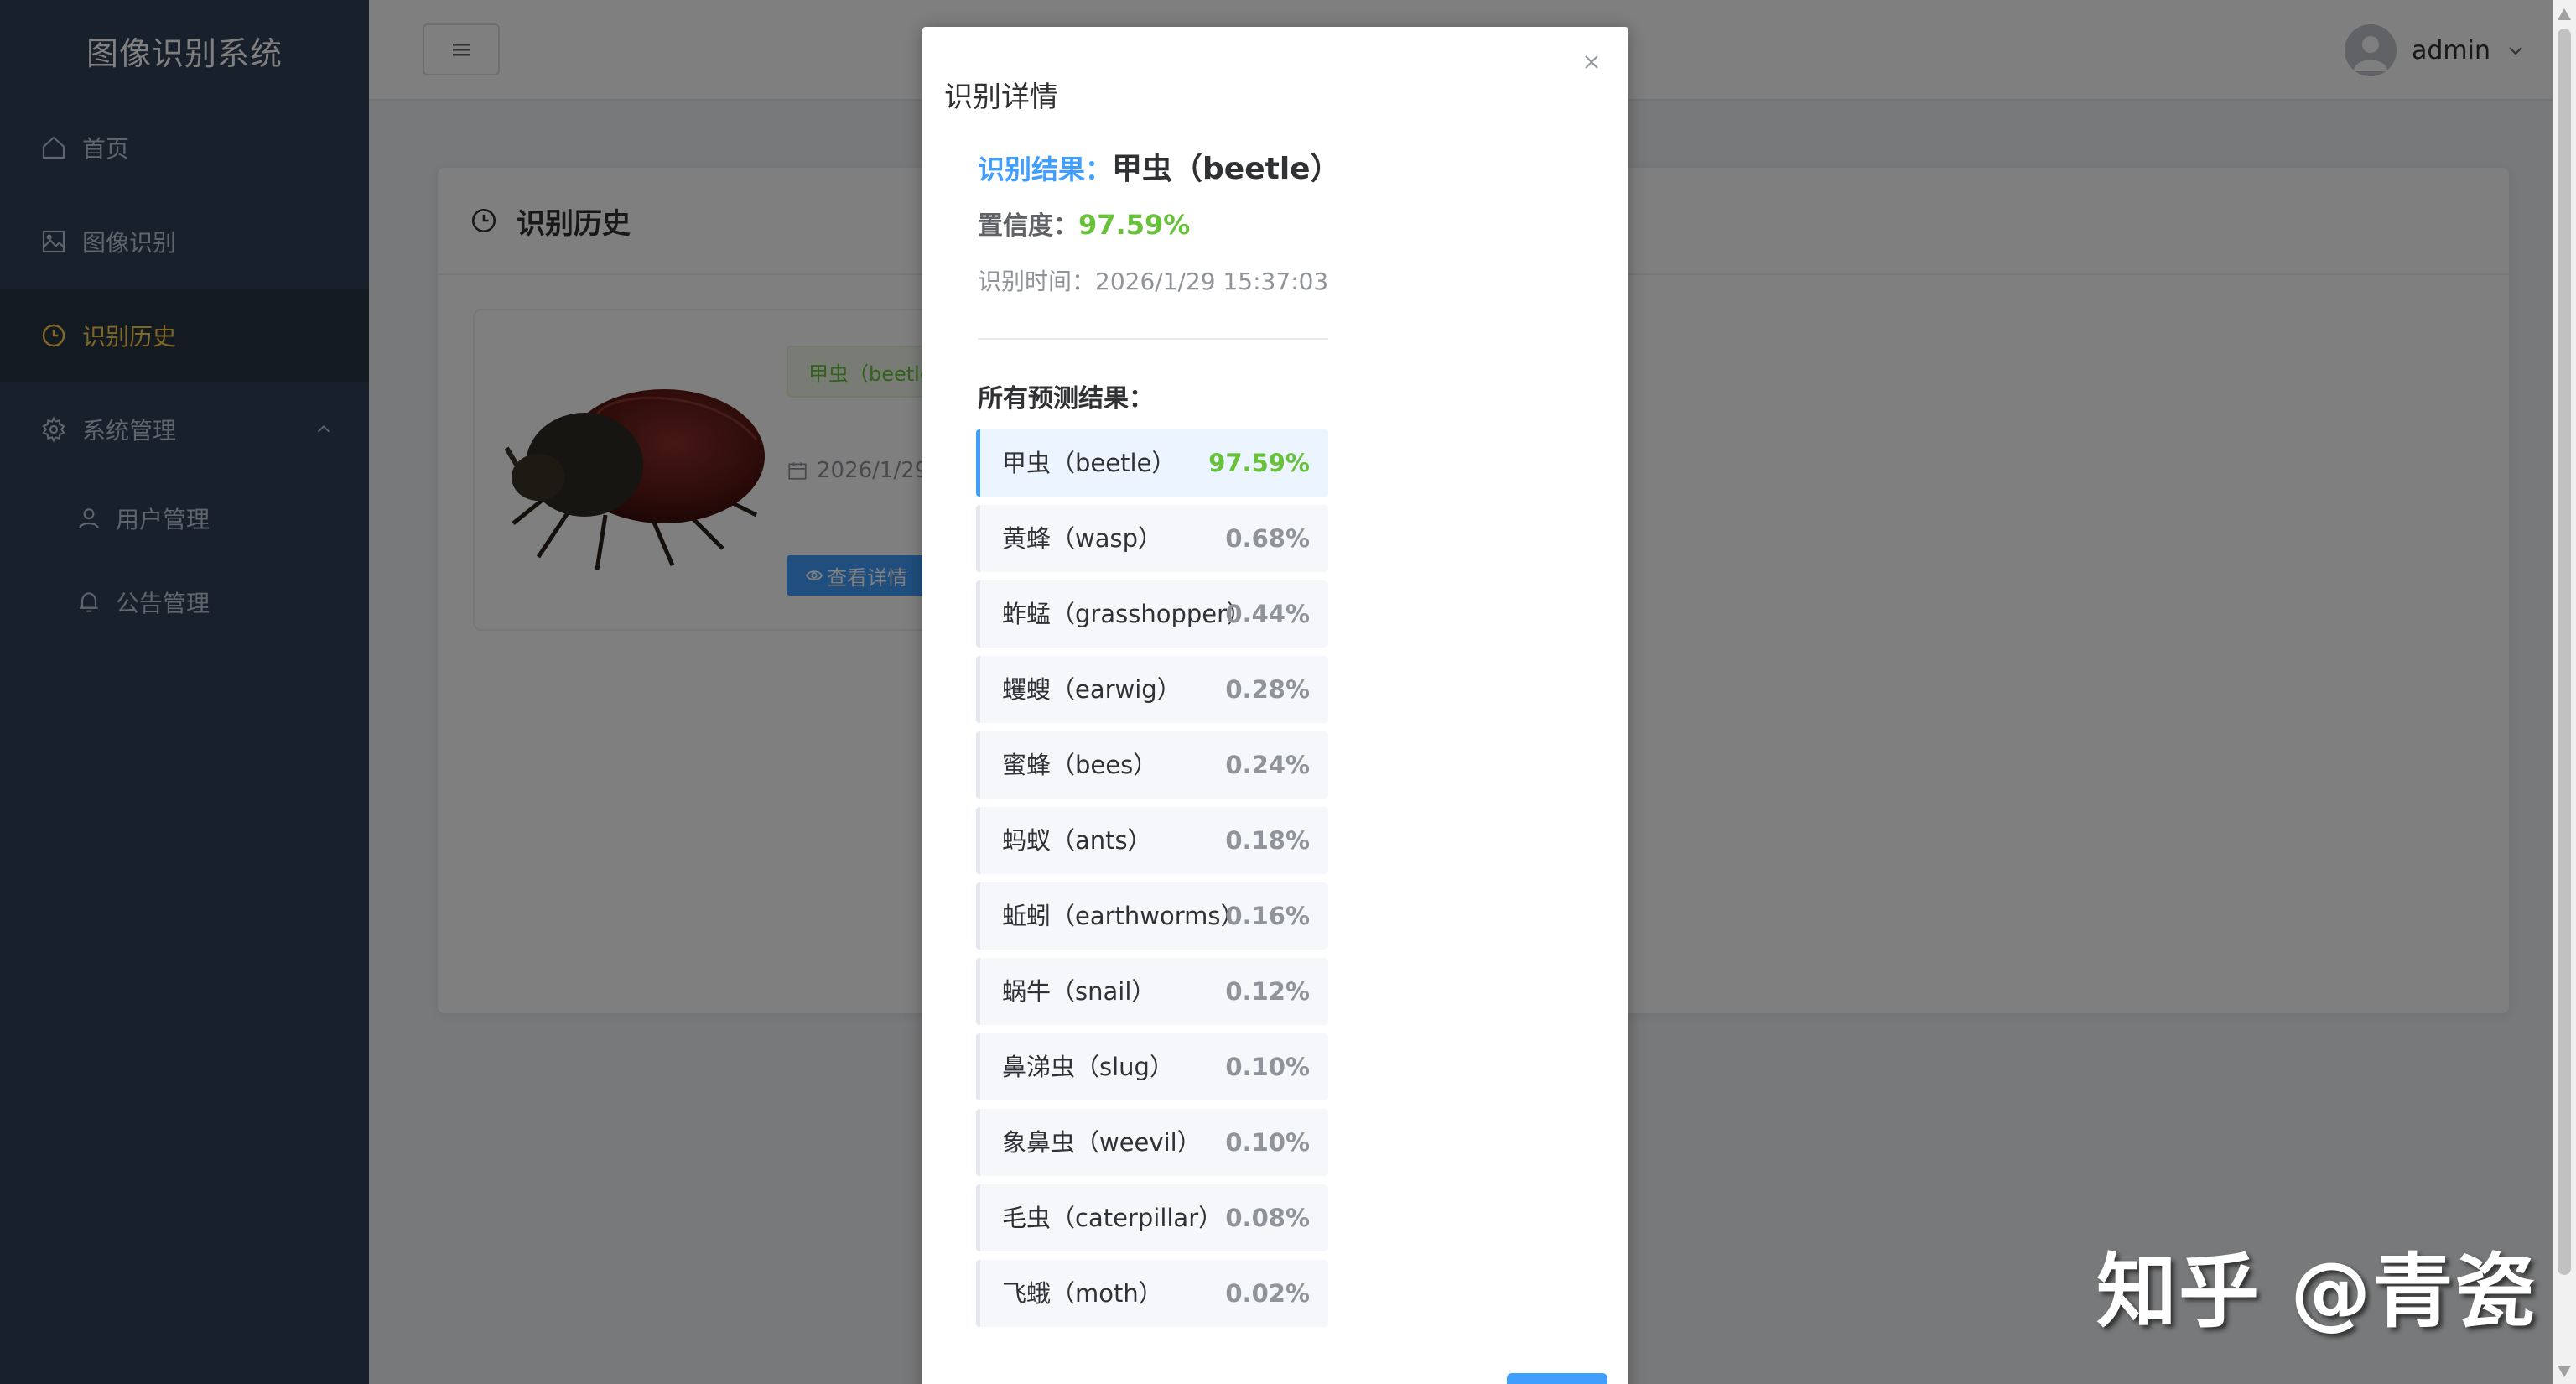 The height and width of the screenshot is (1384, 2576). What do you see at coordinates (1001, 97) in the screenshot?
I see `dialog-title: 识别详情` at bounding box center [1001, 97].